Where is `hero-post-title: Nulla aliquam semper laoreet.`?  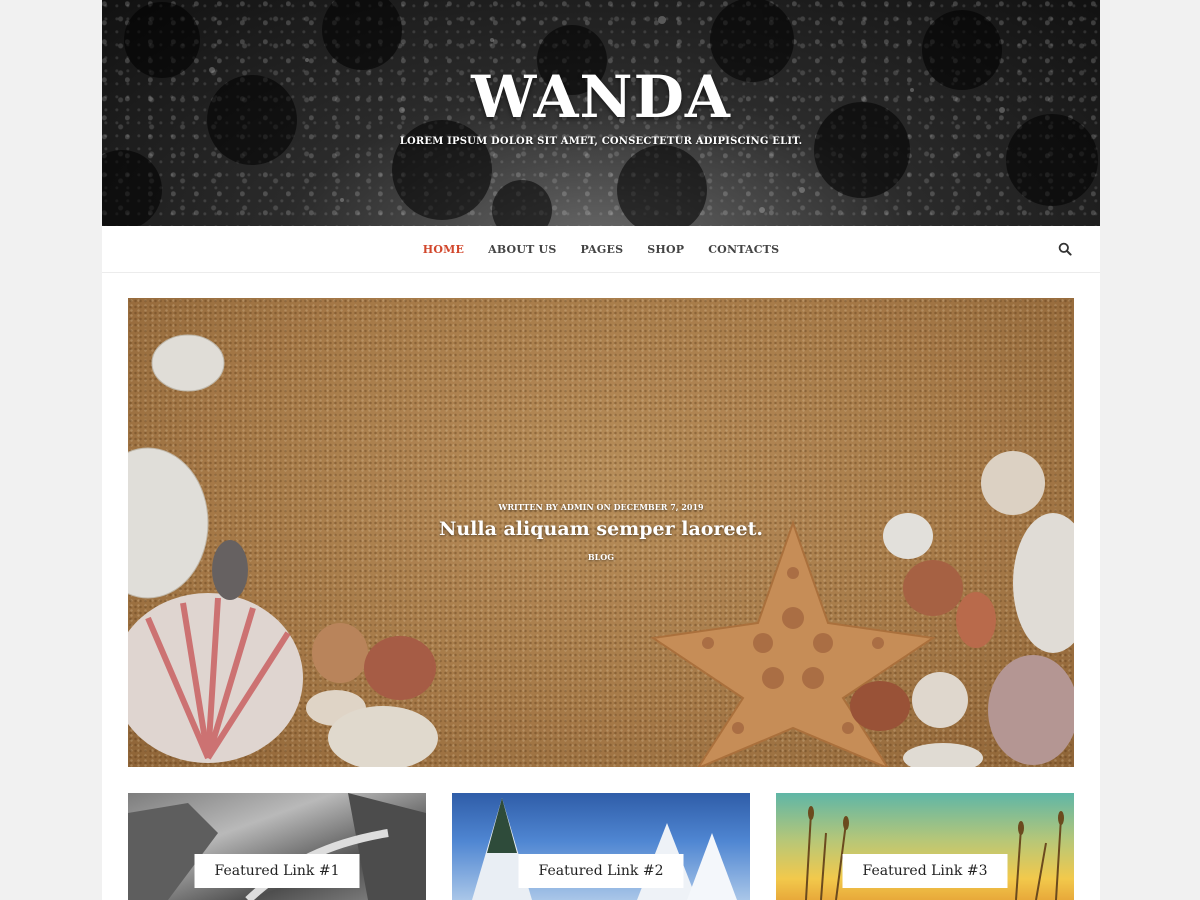 hero-post-title: Nulla aliquam semper laoreet. is located at coordinates (601, 529).